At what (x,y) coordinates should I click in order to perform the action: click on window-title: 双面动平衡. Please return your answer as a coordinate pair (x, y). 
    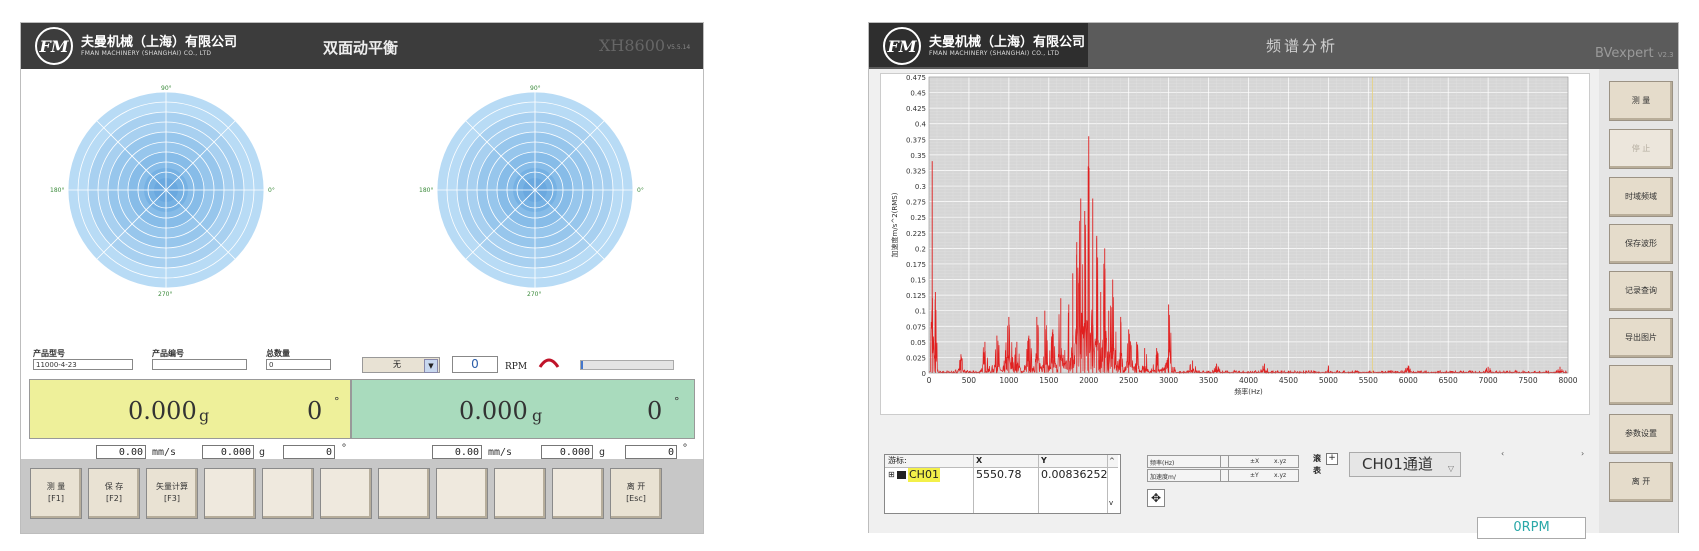
    Looking at the image, I should click on (361, 48).